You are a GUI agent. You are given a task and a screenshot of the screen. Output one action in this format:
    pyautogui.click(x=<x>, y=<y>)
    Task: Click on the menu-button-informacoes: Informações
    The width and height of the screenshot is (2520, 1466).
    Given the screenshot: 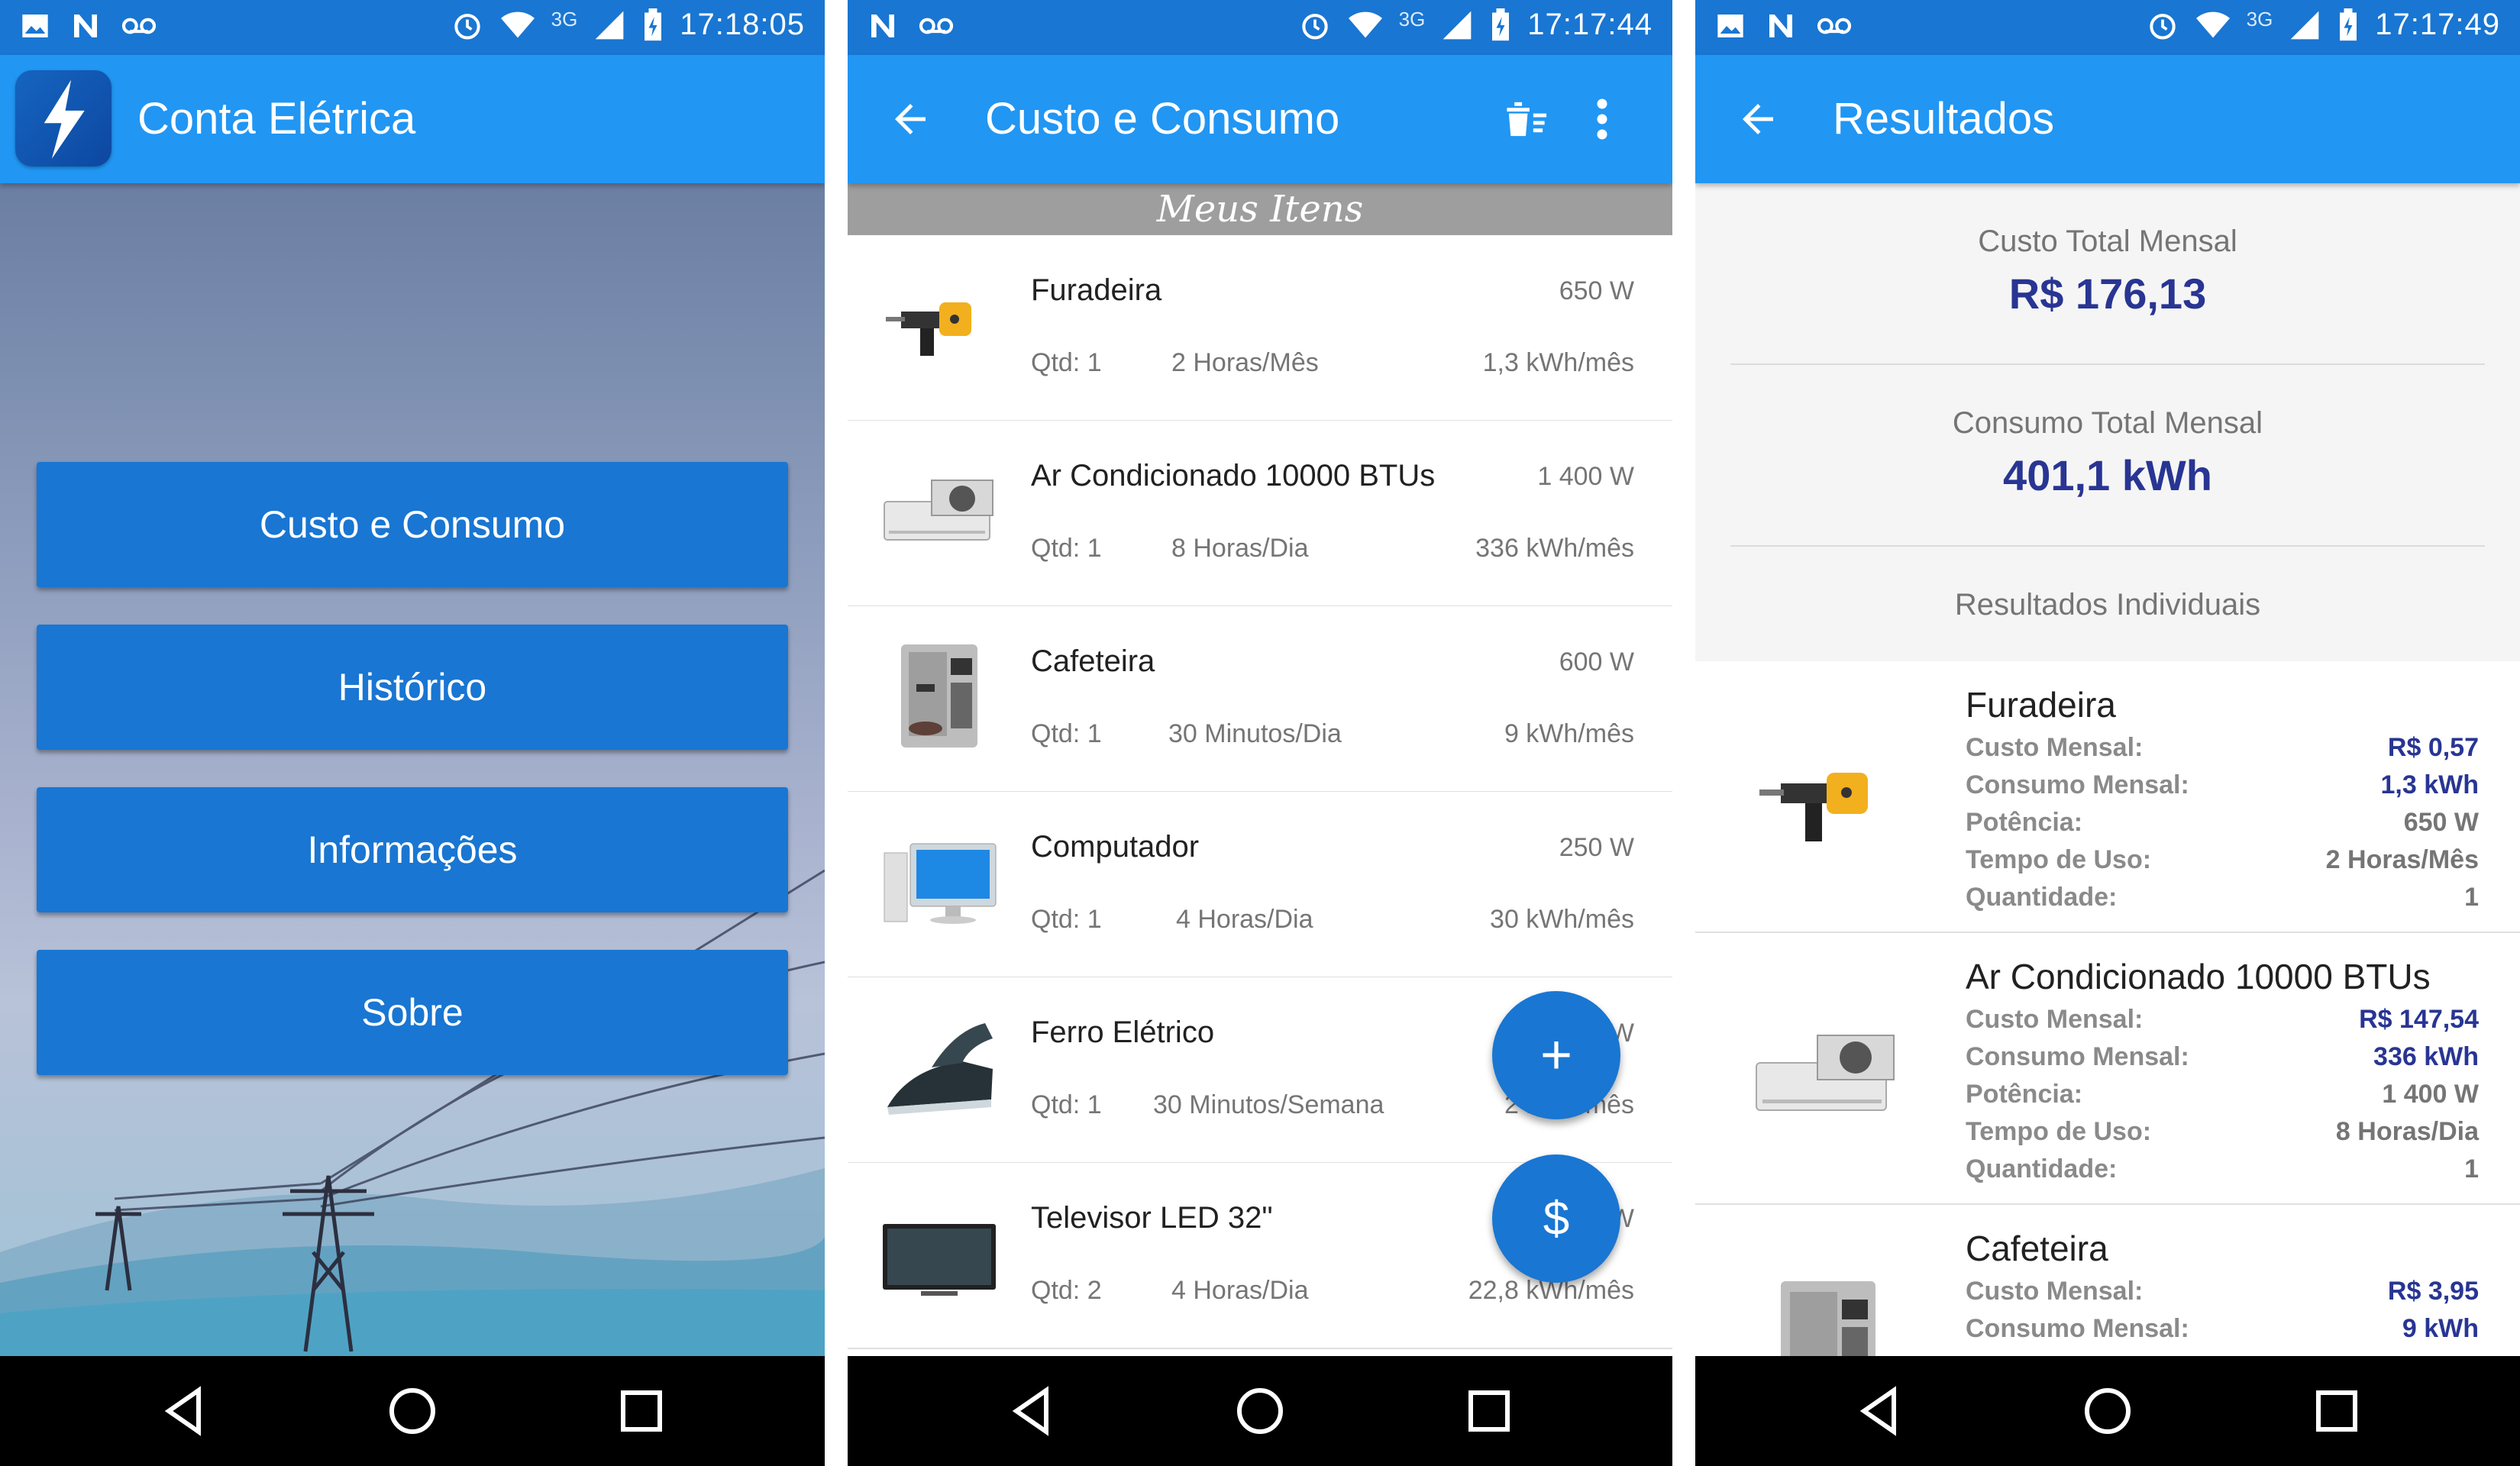 What is the action you would take?
    pyautogui.click(x=413, y=849)
    